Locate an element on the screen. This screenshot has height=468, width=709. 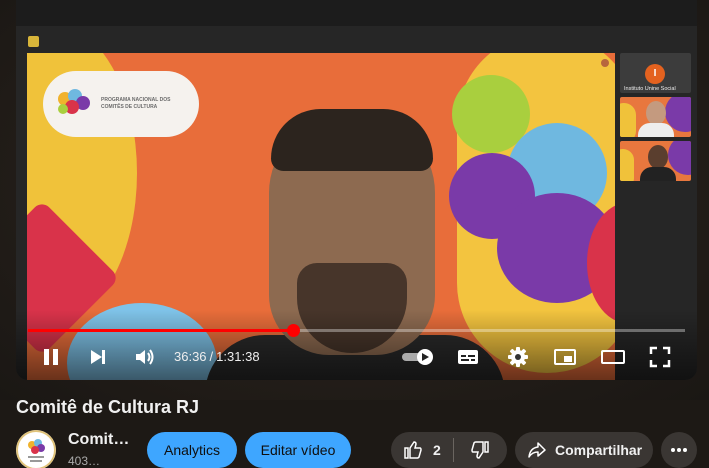
gear-icon is located at coordinates (518, 357).